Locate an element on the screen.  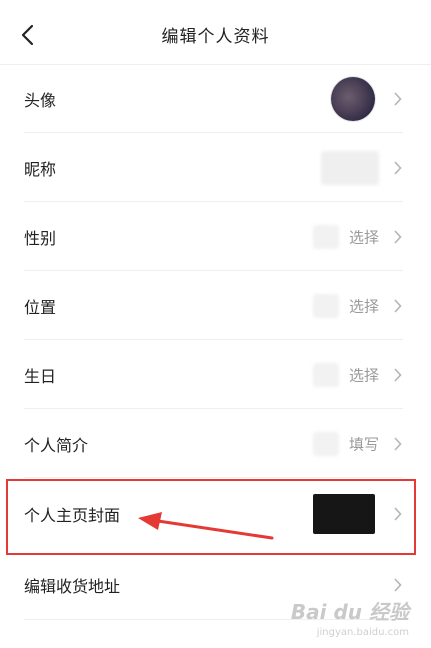
avatar-row: 头像 is located at coordinates (215, 98).